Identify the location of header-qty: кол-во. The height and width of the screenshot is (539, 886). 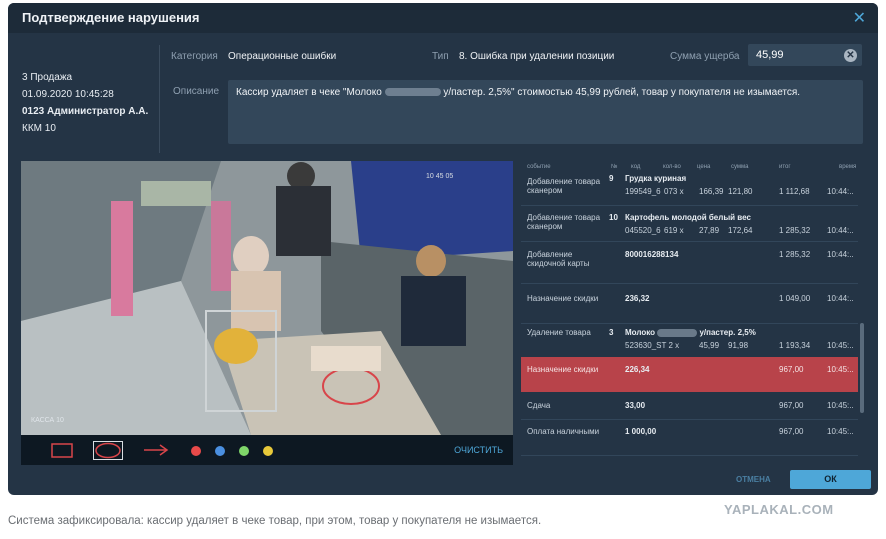
(672, 167).